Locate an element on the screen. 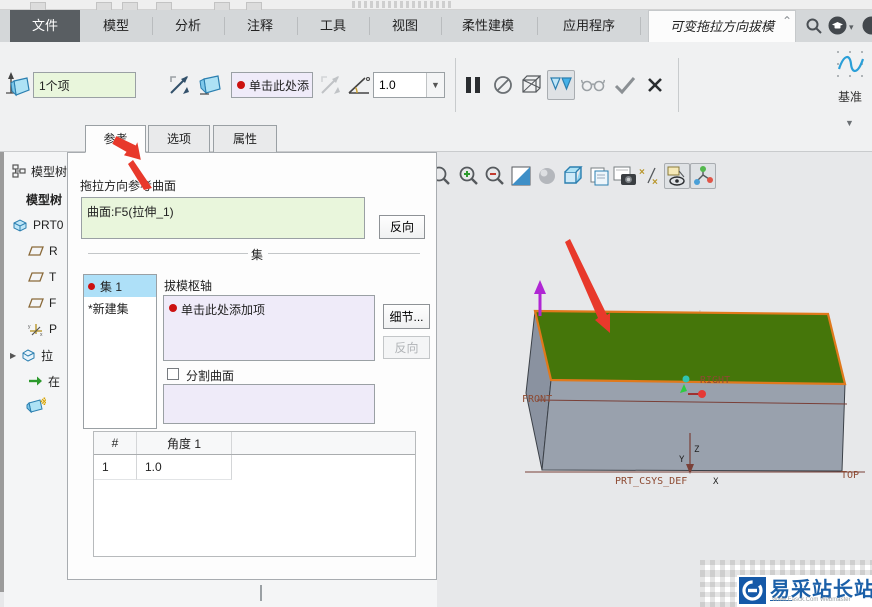  sets-list: 集 1 *新建集 is located at coordinates (120, 351).